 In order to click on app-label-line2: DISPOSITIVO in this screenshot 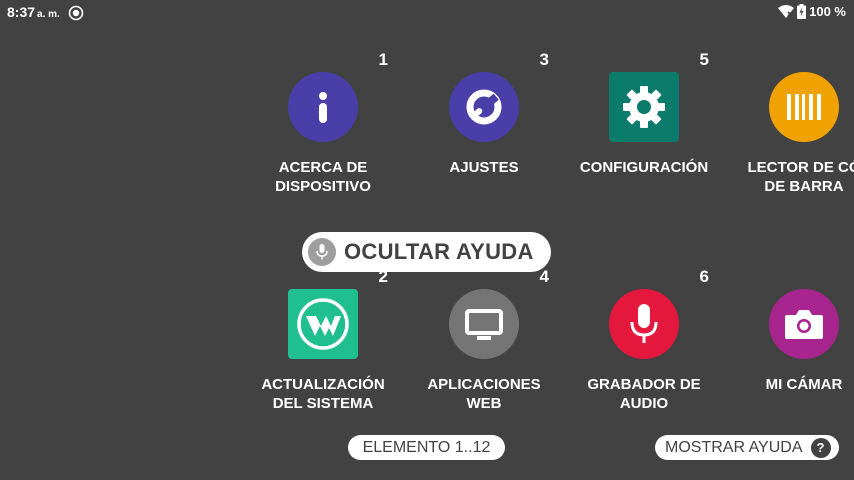, I will do `click(323, 186)`.